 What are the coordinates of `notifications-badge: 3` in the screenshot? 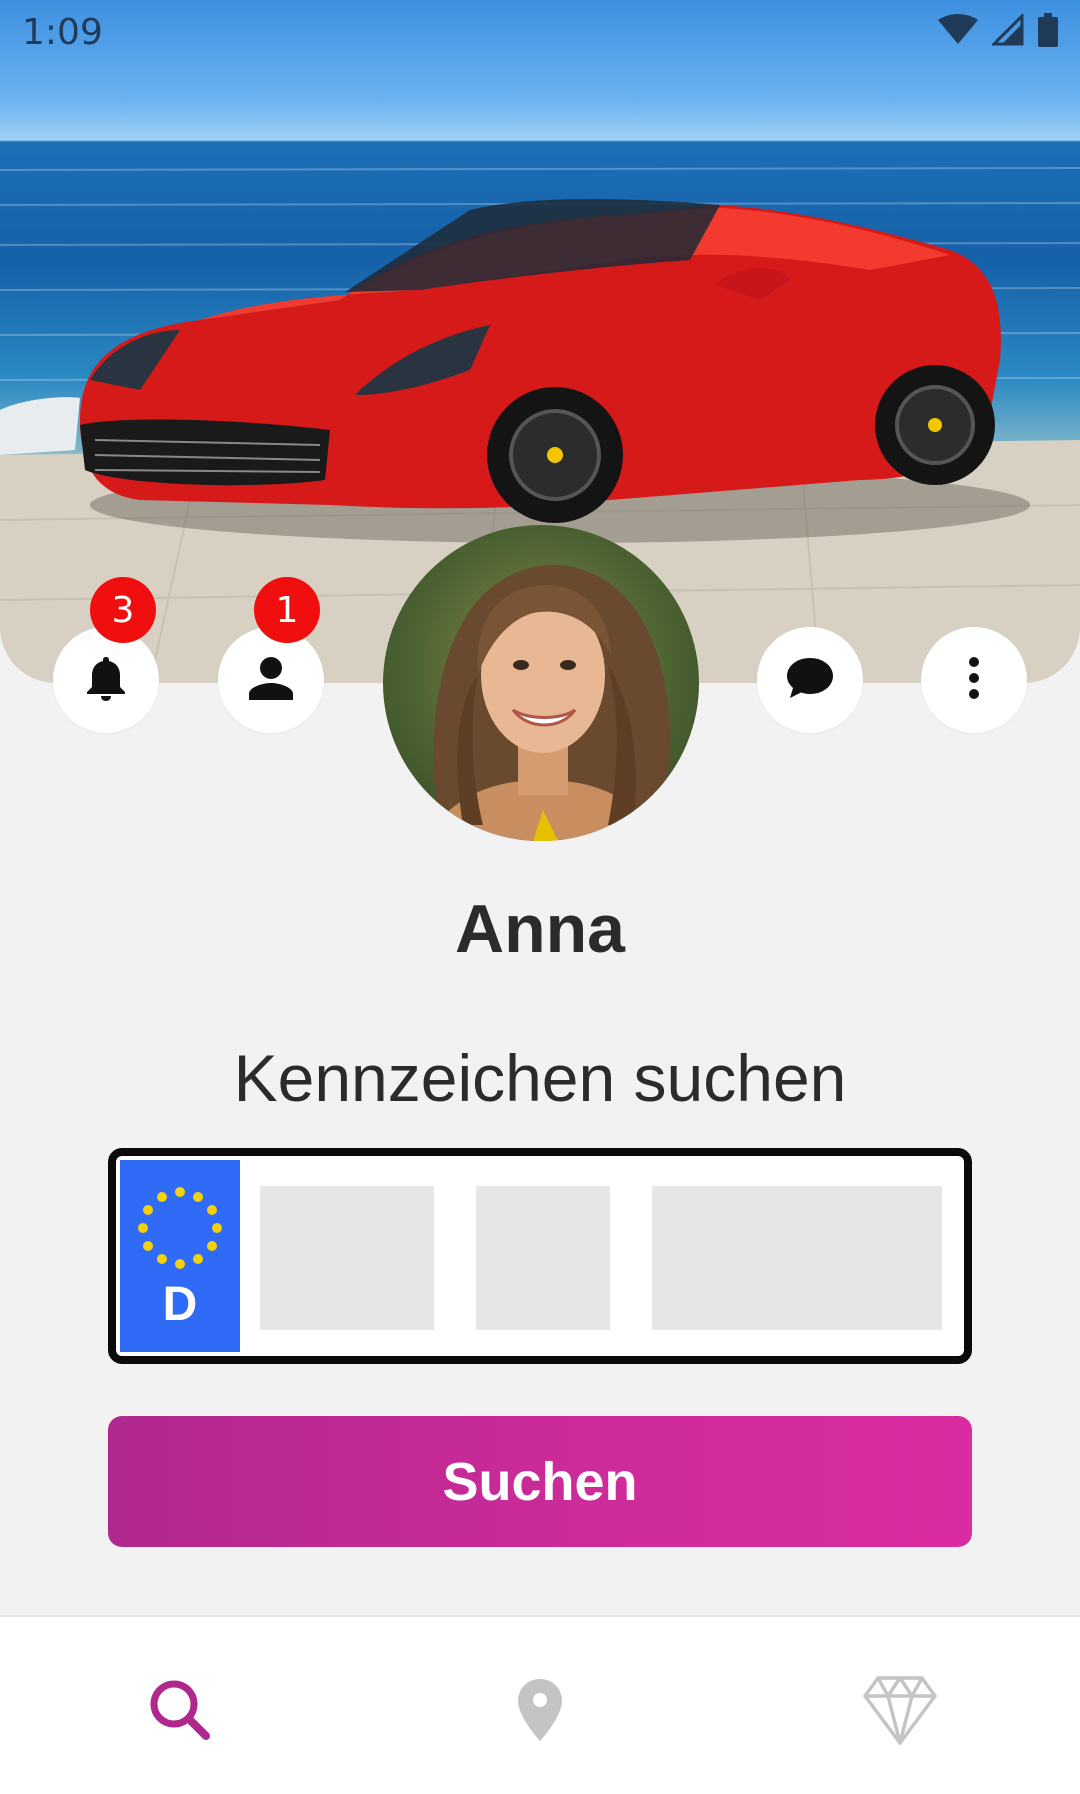 It's located at (123, 610).